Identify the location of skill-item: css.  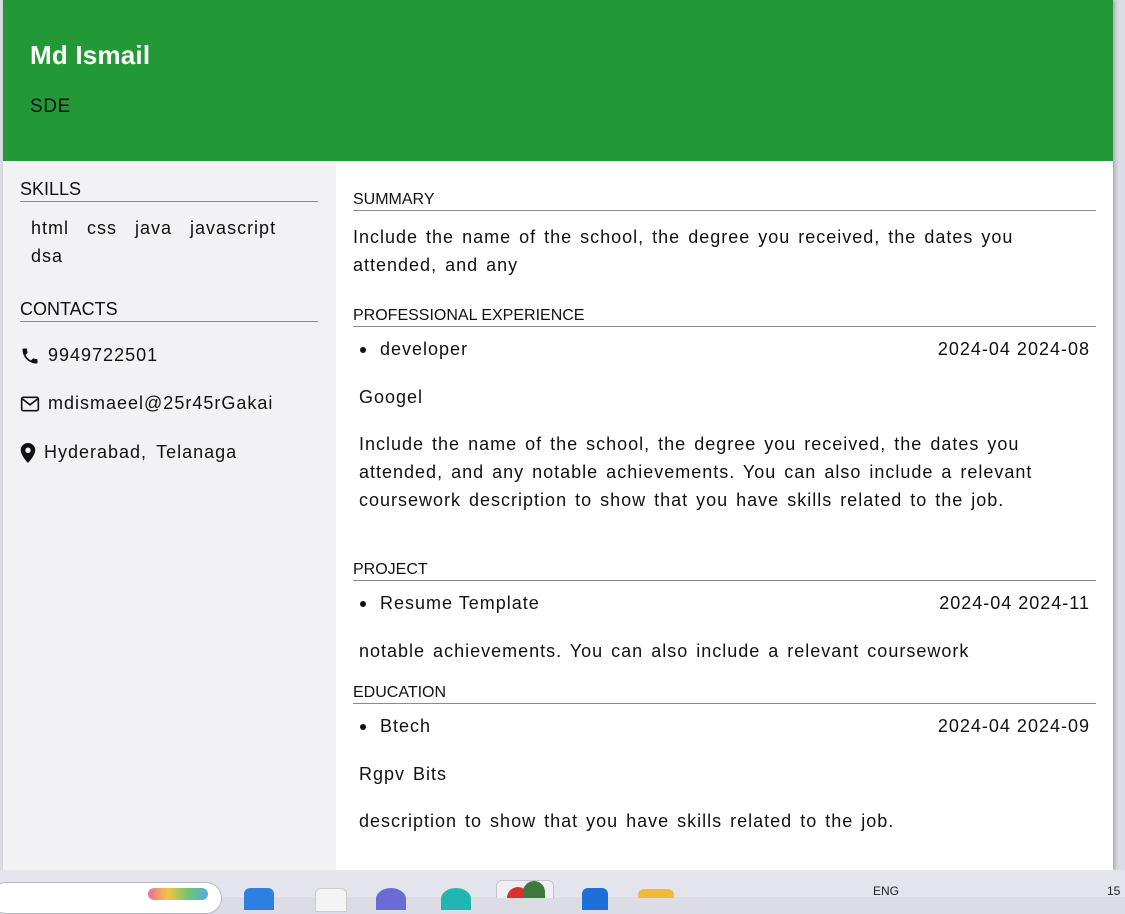
(102, 228).